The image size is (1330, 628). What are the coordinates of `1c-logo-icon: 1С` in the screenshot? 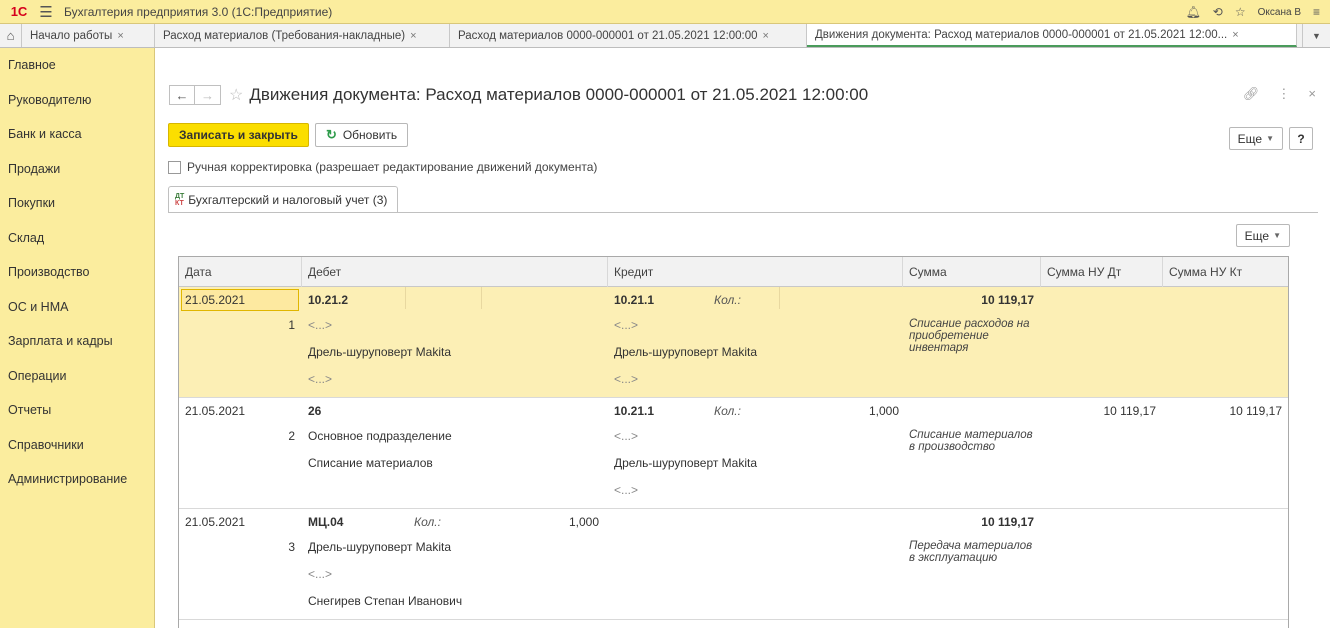 It's located at (19, 12).